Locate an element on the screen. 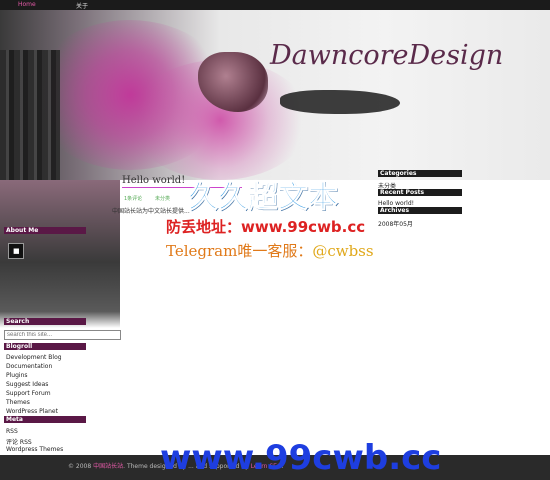 The height and width of the screenshot is (480, 550). meta-link: 评论 RSS is located at coordinates (19, 441).